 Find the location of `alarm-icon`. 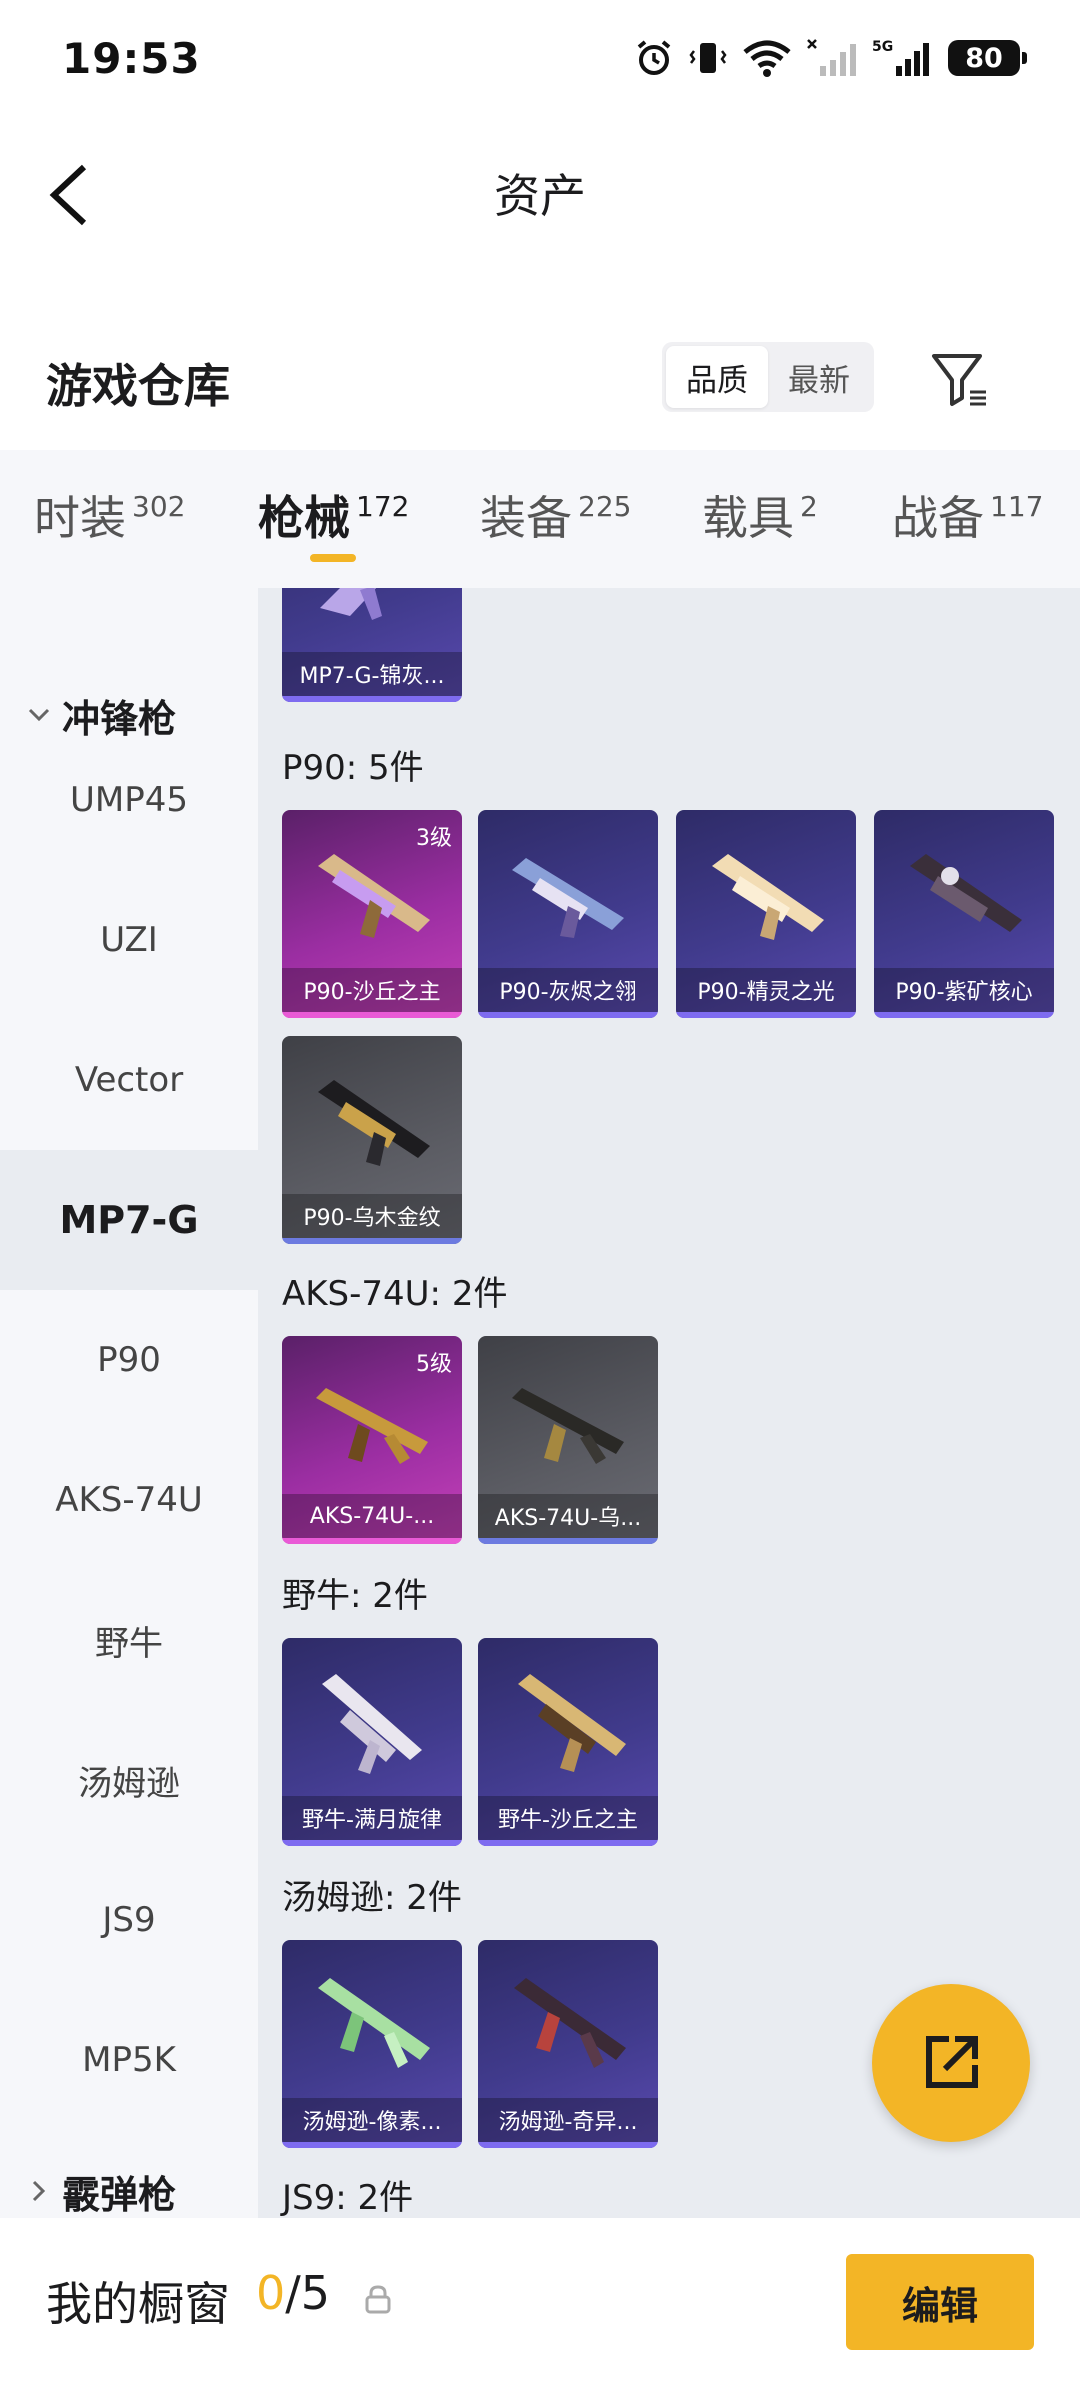

alarm-icon is located at coordinates (654, 57).